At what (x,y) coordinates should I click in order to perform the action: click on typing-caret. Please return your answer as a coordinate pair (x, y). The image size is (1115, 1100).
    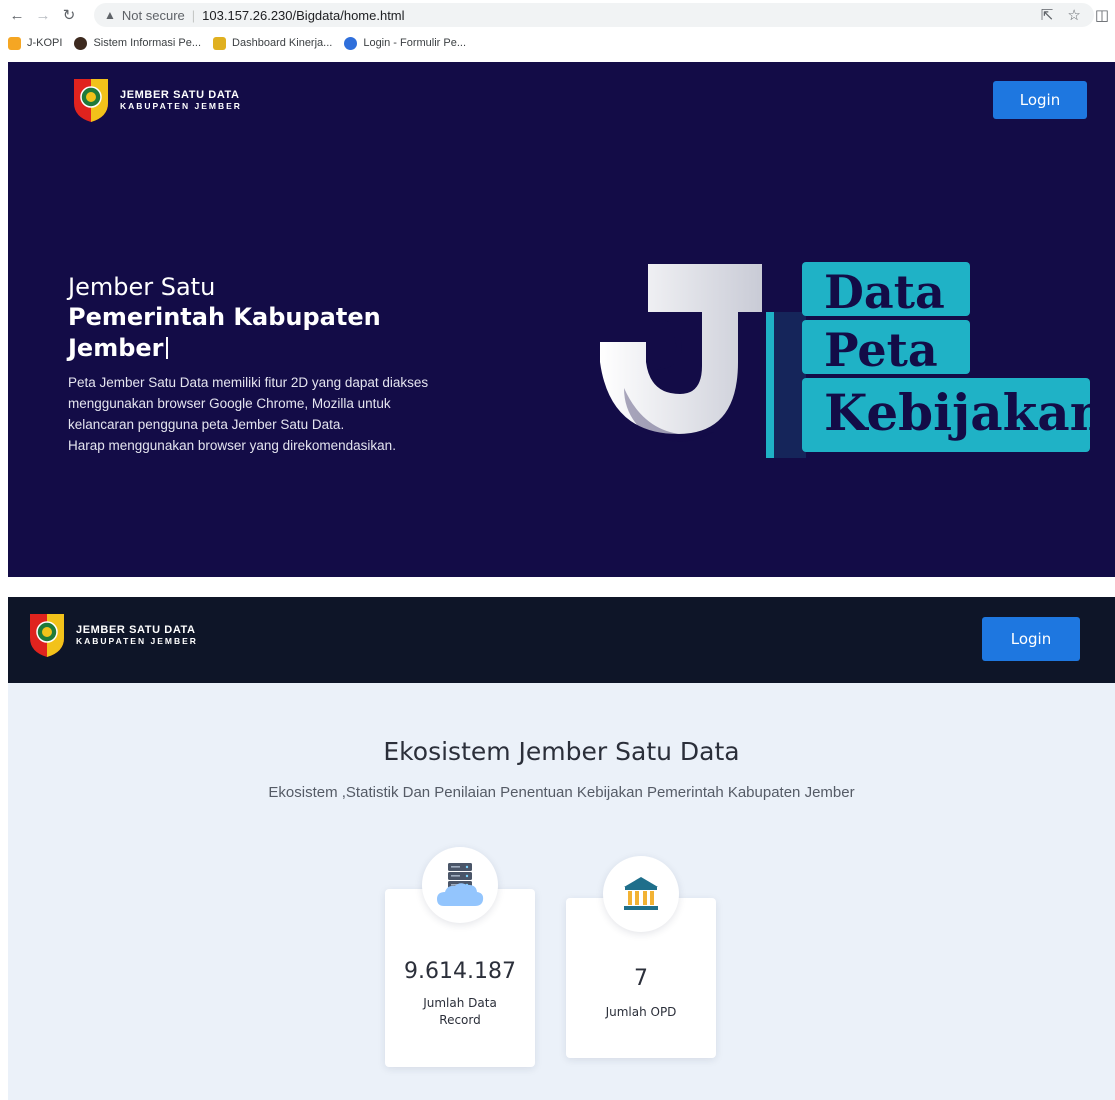
    Looking at the image, I should click on (166, 348).